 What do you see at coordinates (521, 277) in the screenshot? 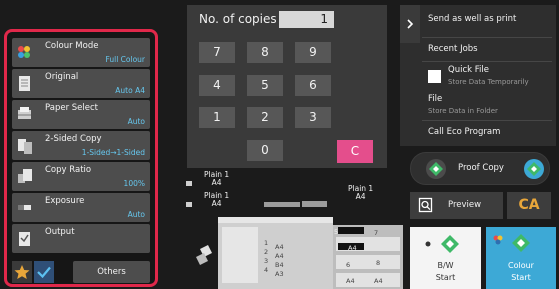
I see `colour-start-label-2: Start` at bounding box center [521, 277].